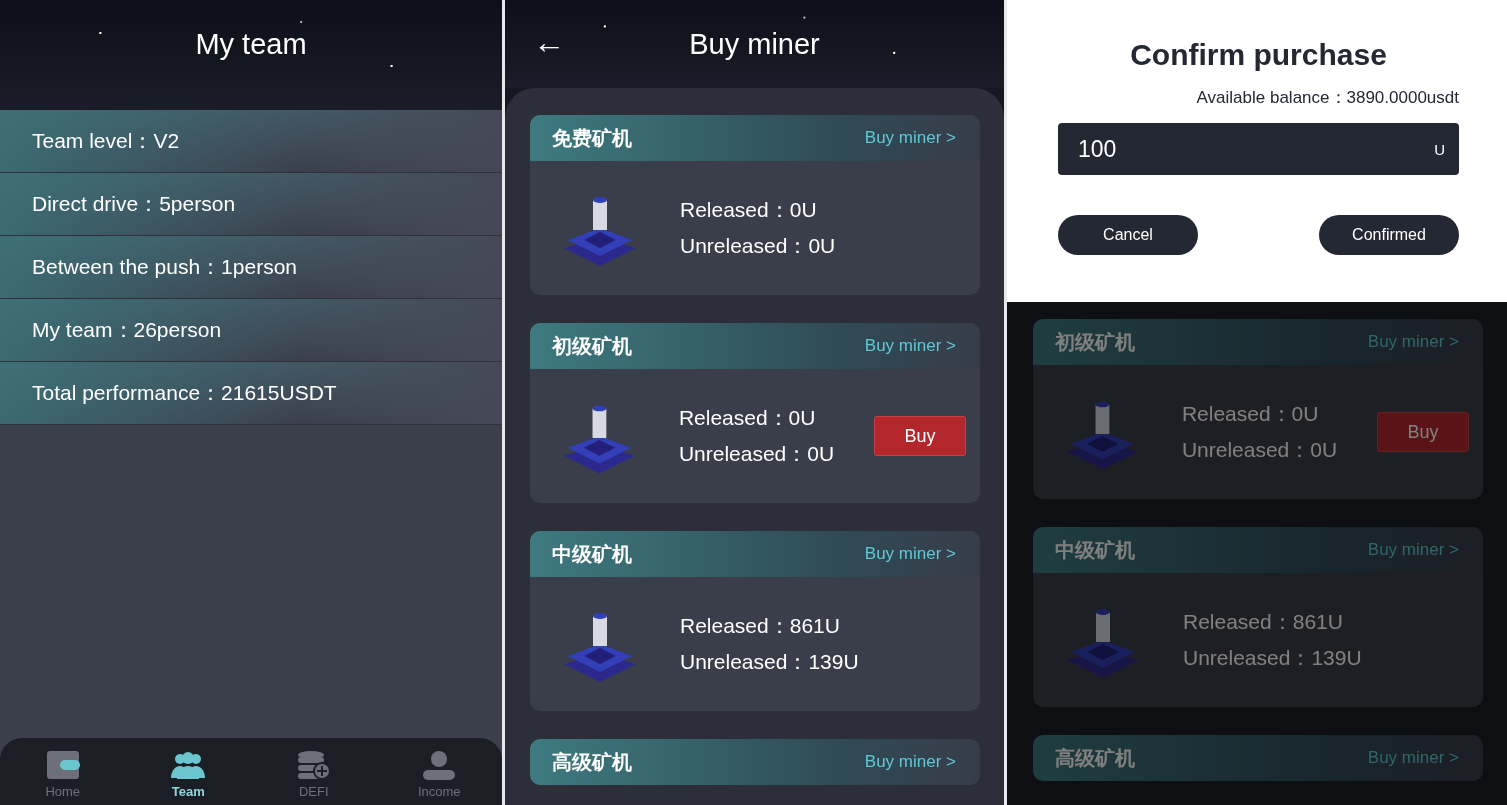  I want to click on nav-tab: Home, so click(62, 774).